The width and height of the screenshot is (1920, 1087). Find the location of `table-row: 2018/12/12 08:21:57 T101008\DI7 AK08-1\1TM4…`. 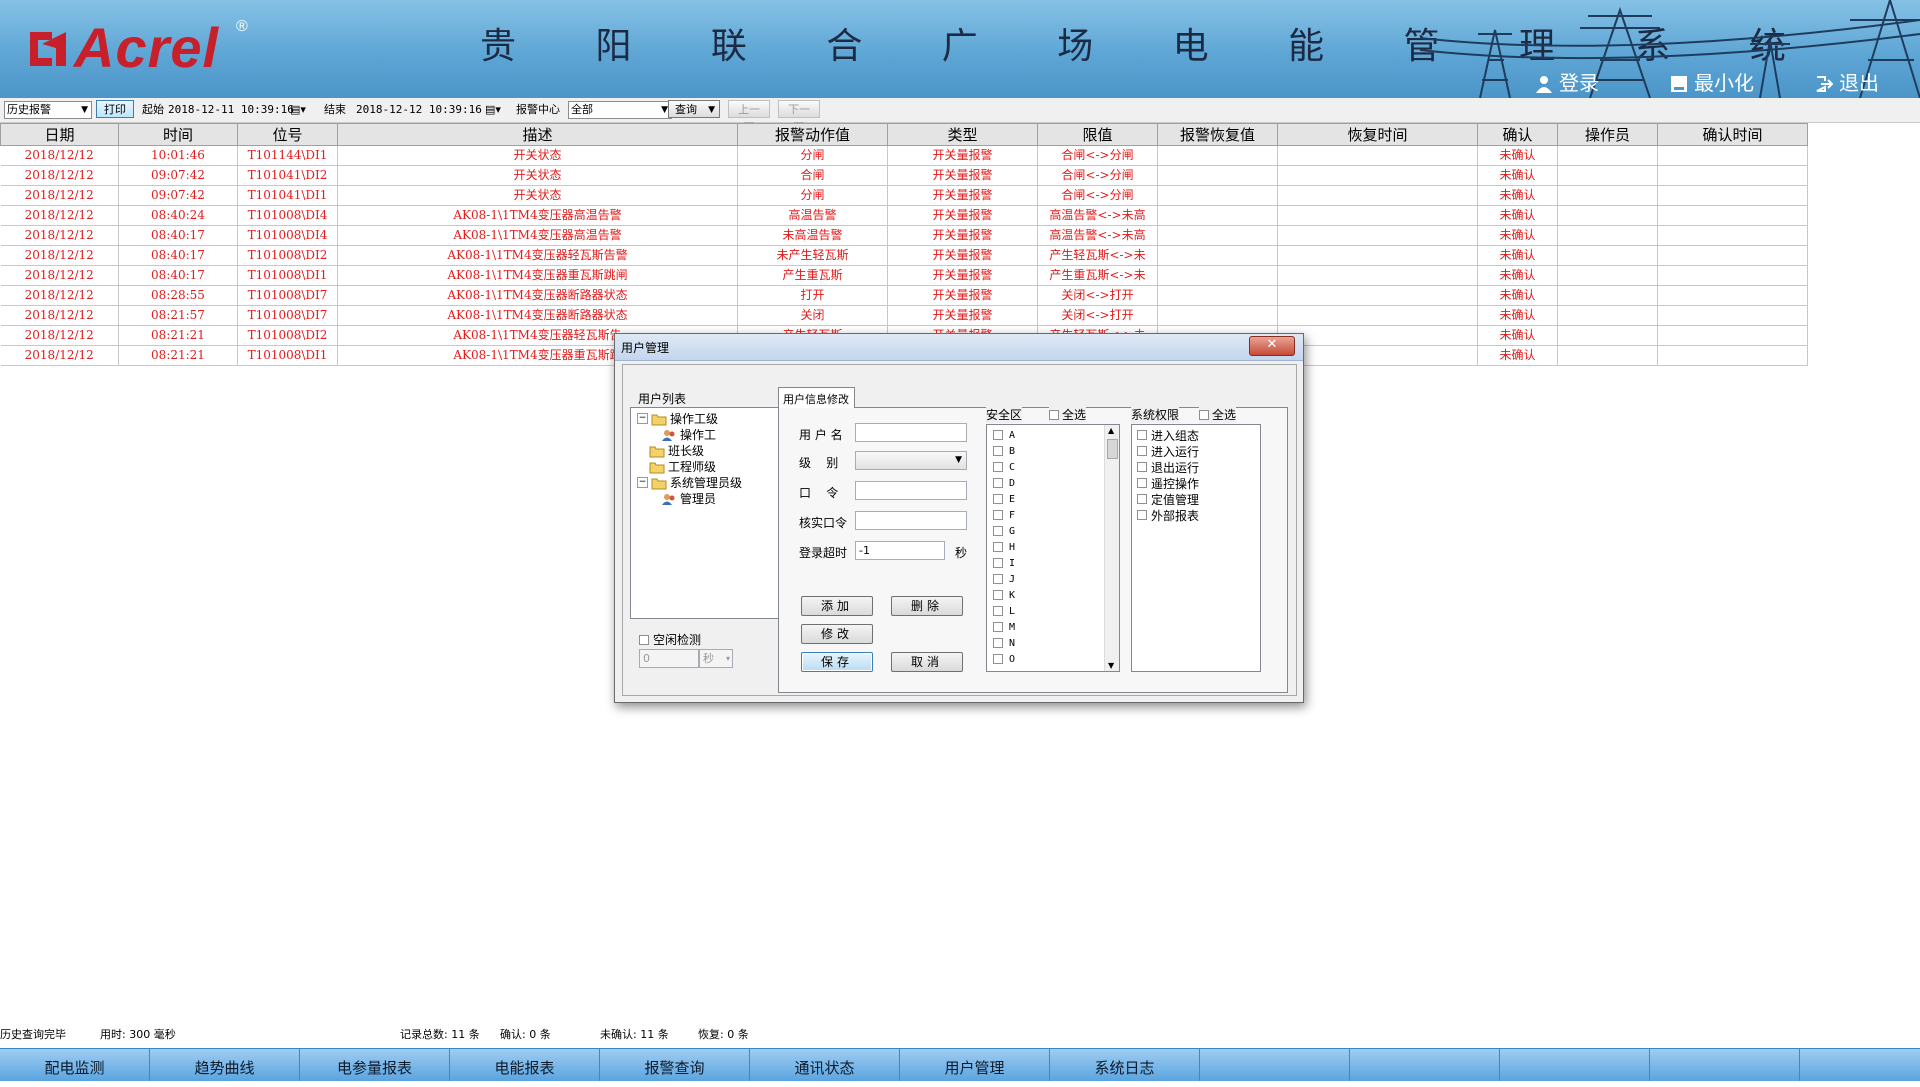

table-row: 2018/12/12 08:21:57 T101008\DI7 AK08-1\1TM4… is located at coordinates (904, 315).